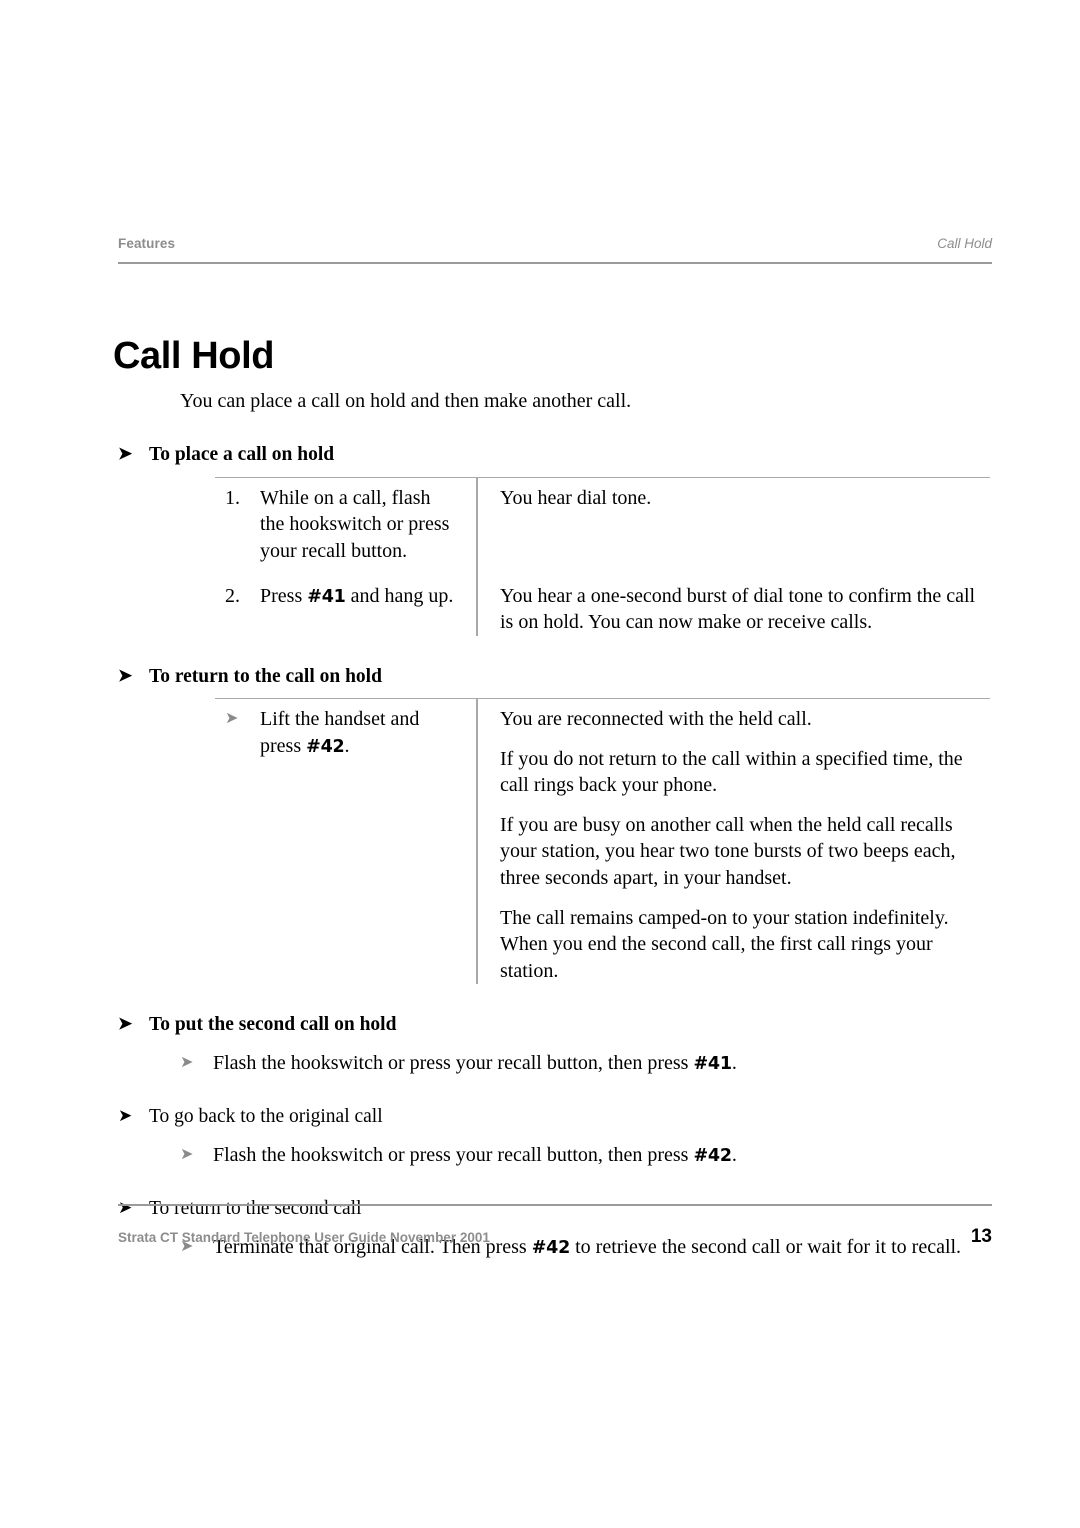  What do you see at coordinates (599, 1208) in the screenshot?
I see `section-heading-return-to-second-call: ➤ To return to the second call` at bounding box center [599, 1208].